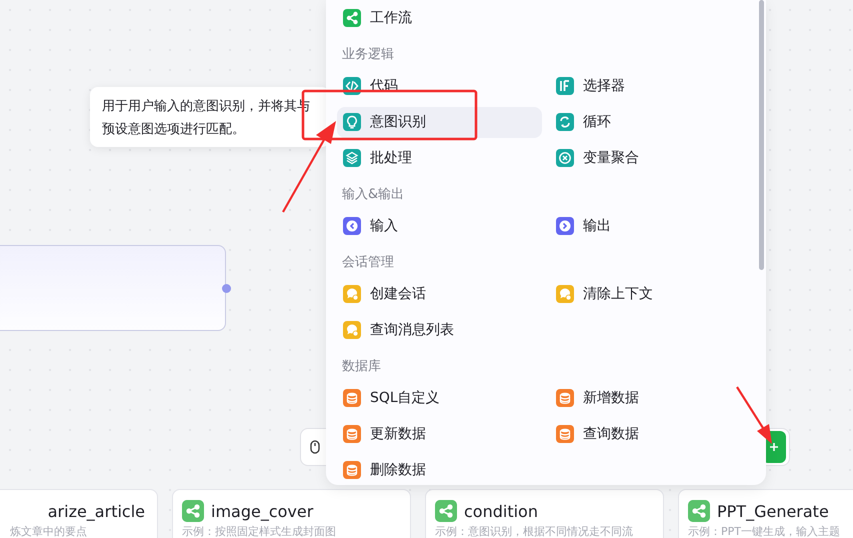  Describe the element at coordinates (439, 469) in the screenshot. I see `menu-item: 删除数据` at that location.